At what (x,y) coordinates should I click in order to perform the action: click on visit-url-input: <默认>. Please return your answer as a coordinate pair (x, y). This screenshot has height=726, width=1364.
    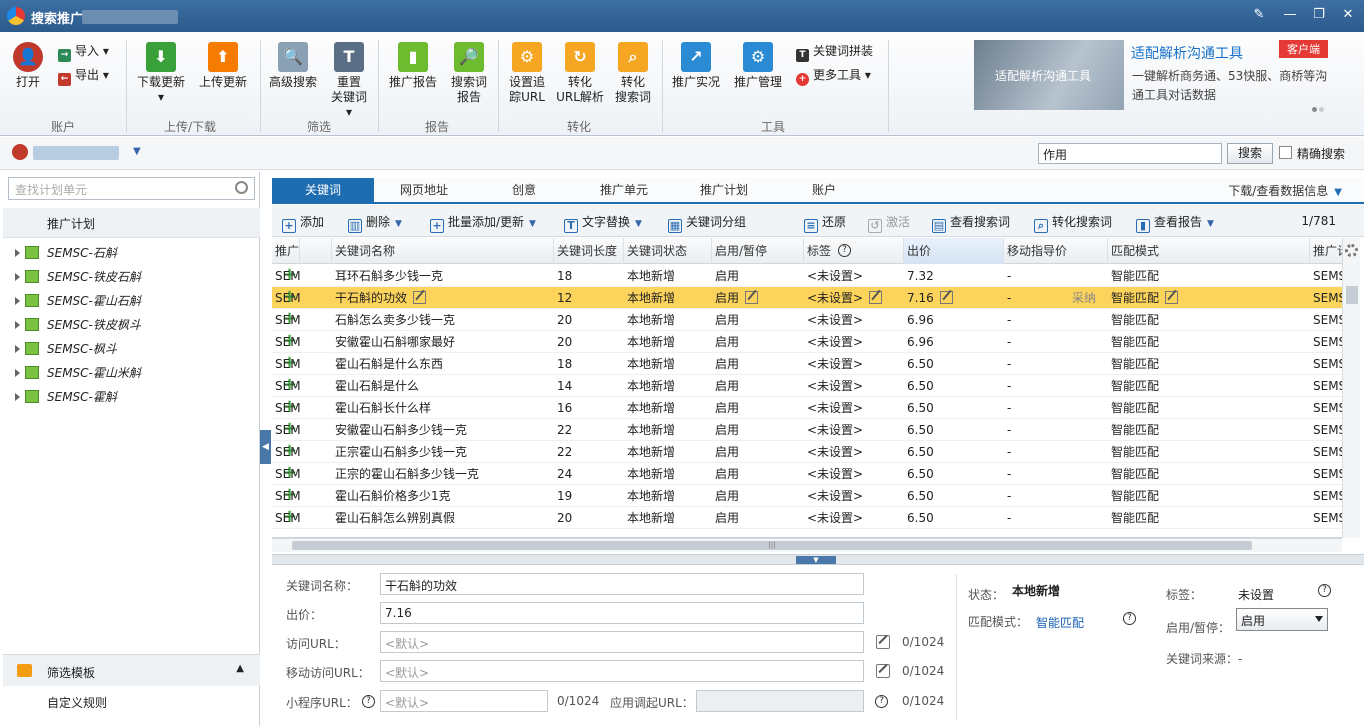
    Looking at the image, I should click on (622, 642).